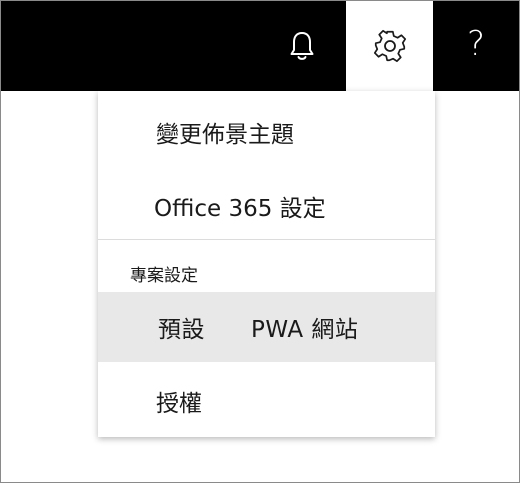 The image size is (520, 483). I want to click on menu-item-change-theme: 變更佈景主題, so click(266, 132).